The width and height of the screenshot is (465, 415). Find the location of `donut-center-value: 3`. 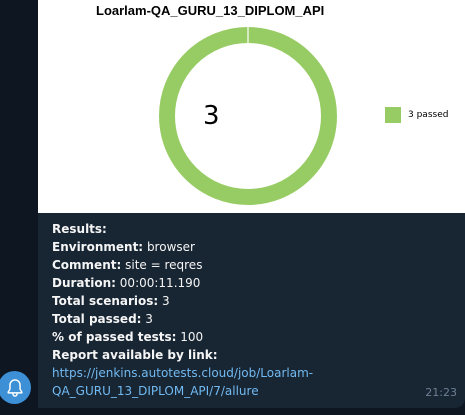

donut-center-value: 3 is located at coordinates (211, 116).